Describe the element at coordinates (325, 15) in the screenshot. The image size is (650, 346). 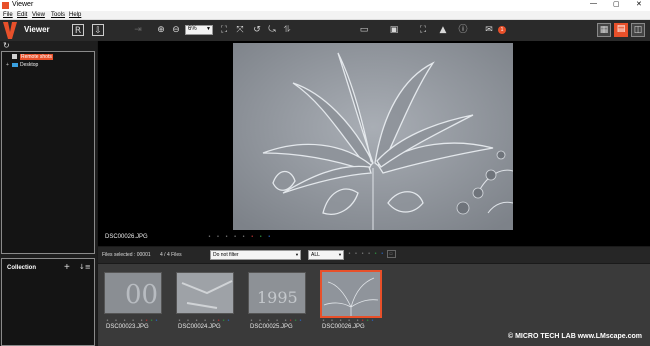
I see `menu-bar: File Edit View Tools Help` at that location.